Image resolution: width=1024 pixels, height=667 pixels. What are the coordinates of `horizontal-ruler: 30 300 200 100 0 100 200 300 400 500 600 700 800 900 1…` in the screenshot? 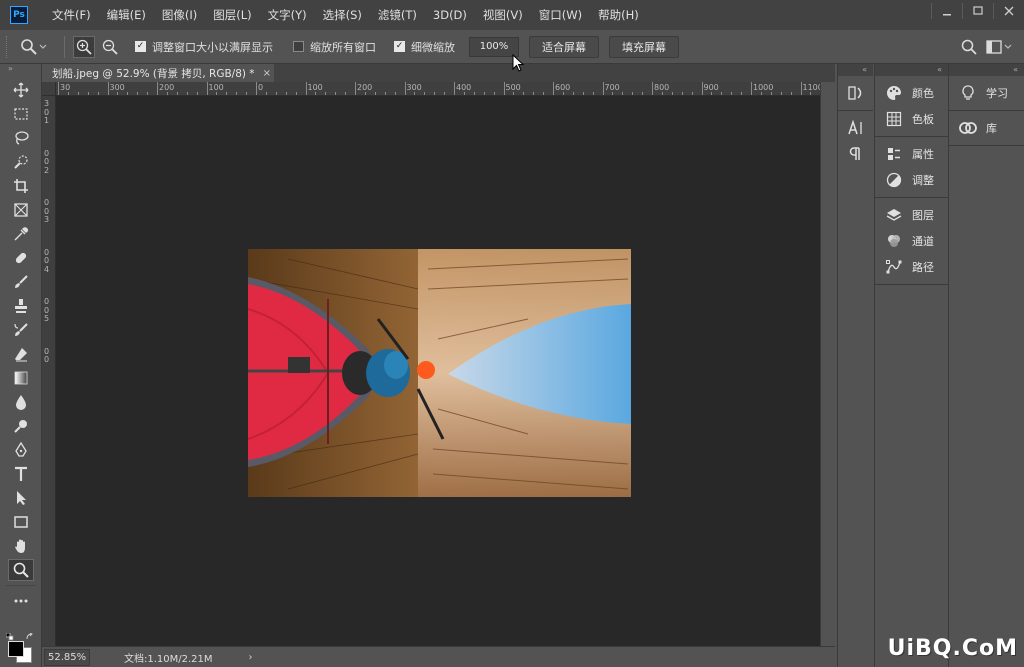 It's located at (438, 89).